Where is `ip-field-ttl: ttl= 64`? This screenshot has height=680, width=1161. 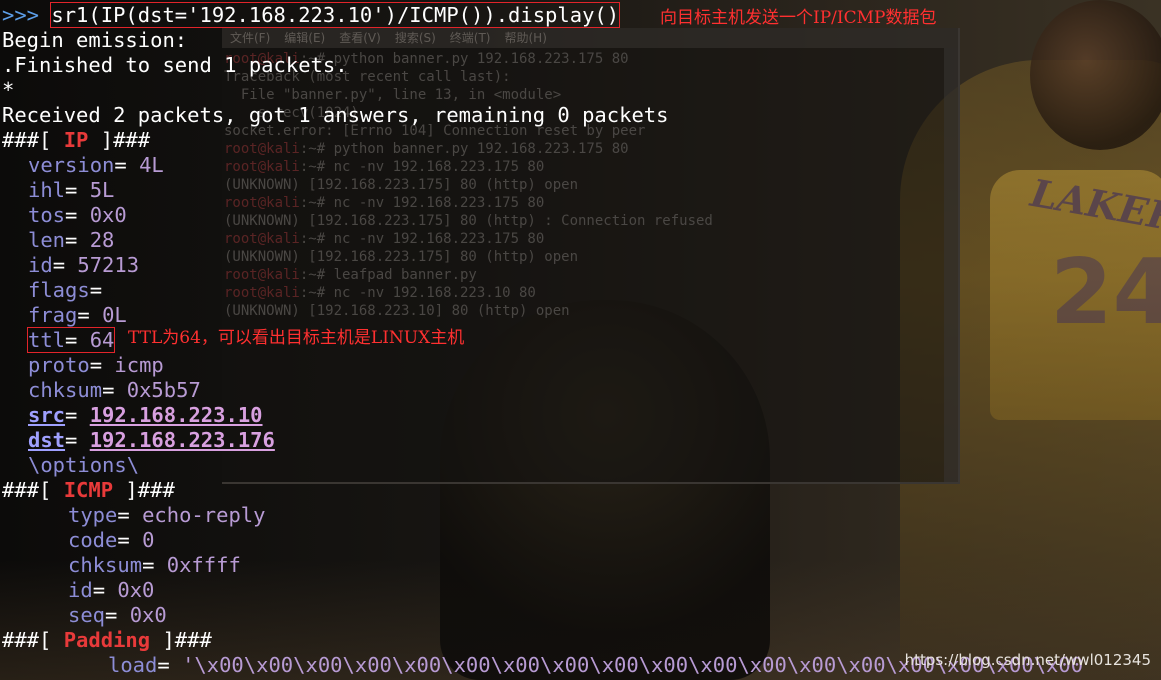
ip-field-ttl: ttl= 64 is located at coordinates (59, 340).